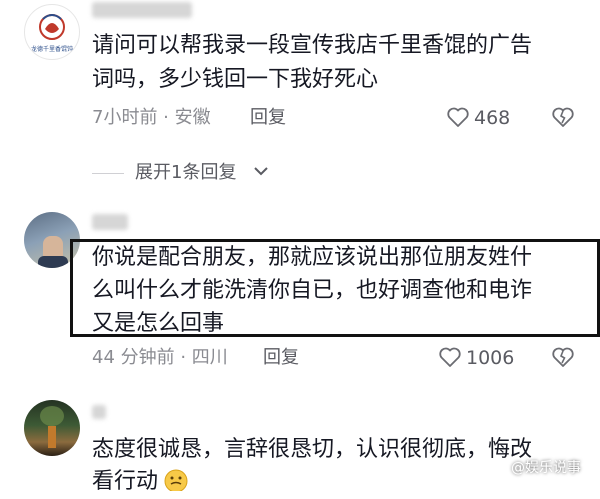  I want to click on expand-replies-button: 展开1条回复, so click(185, 173).